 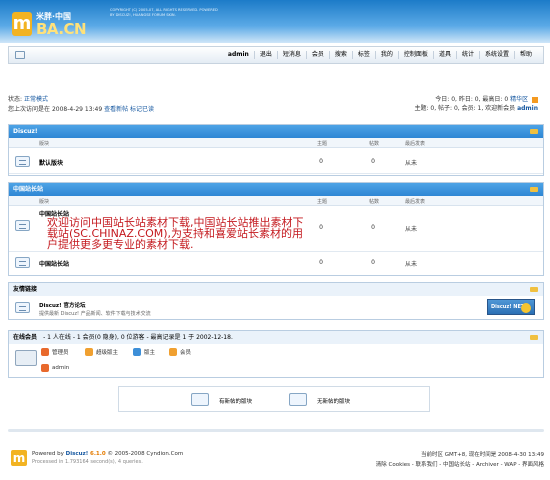 What do you see at coordinates (29, 109) in the screenshot?
I see `last-visit-label: 您上次访问是在` at bounding box center [29, 109].